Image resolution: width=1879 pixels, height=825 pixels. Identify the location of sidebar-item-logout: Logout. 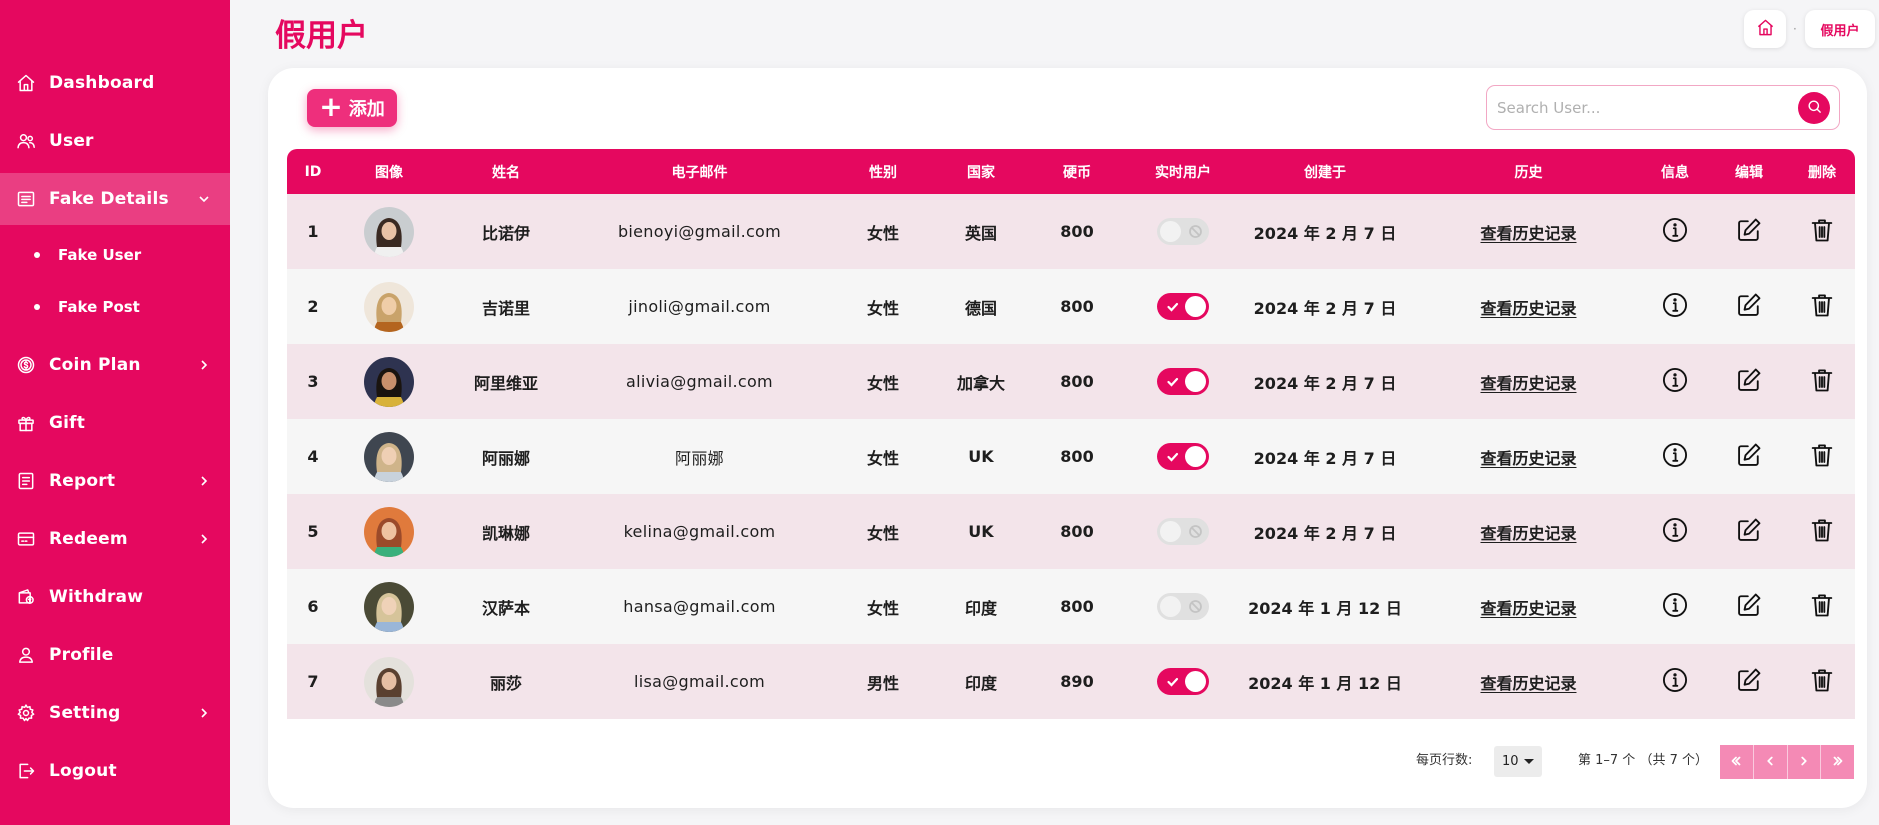
(115, 771).